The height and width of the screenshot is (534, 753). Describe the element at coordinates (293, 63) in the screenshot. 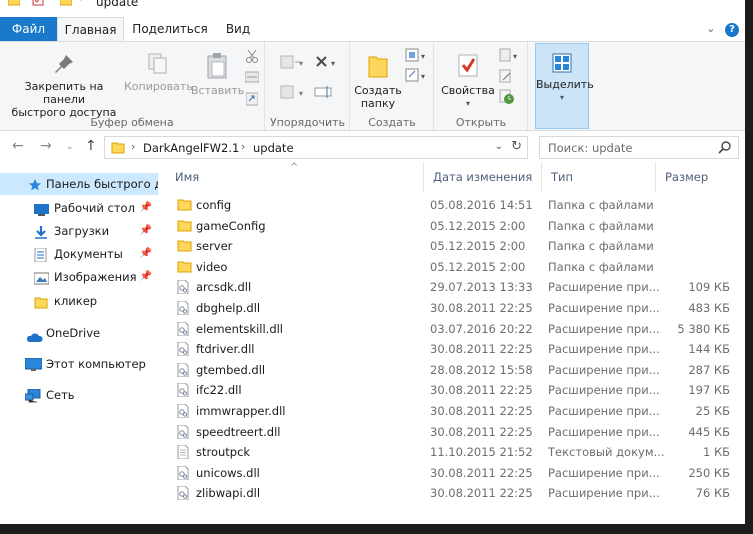

I see `move-to-icon: ▾` at that location.